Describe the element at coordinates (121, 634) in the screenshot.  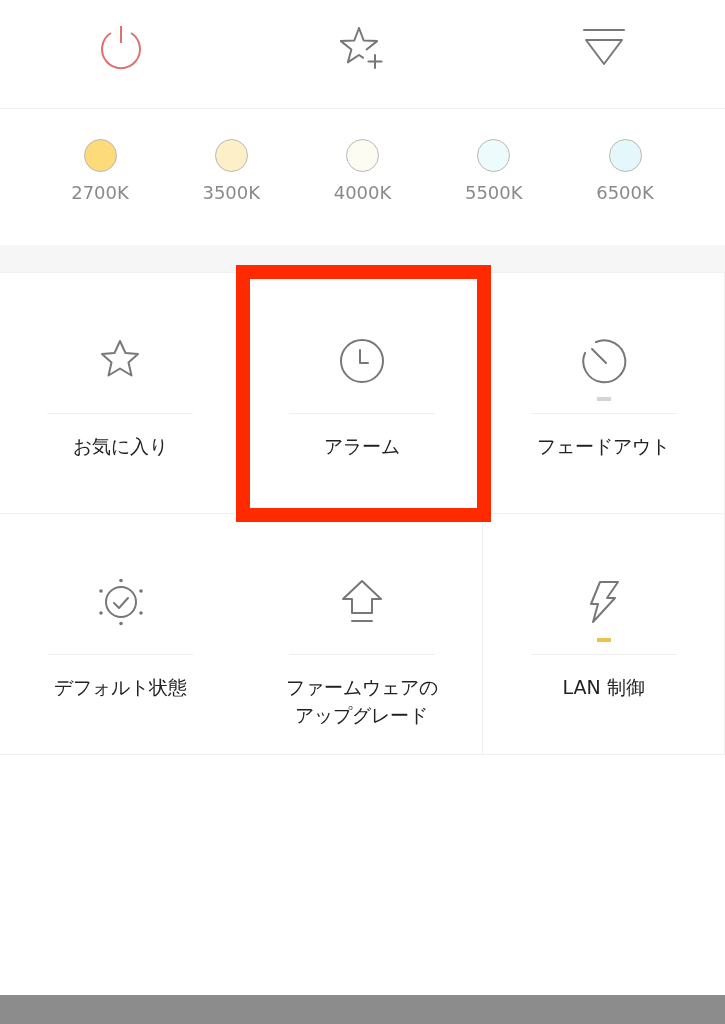
I see `feature-tile: デフォルト状態` at that location.